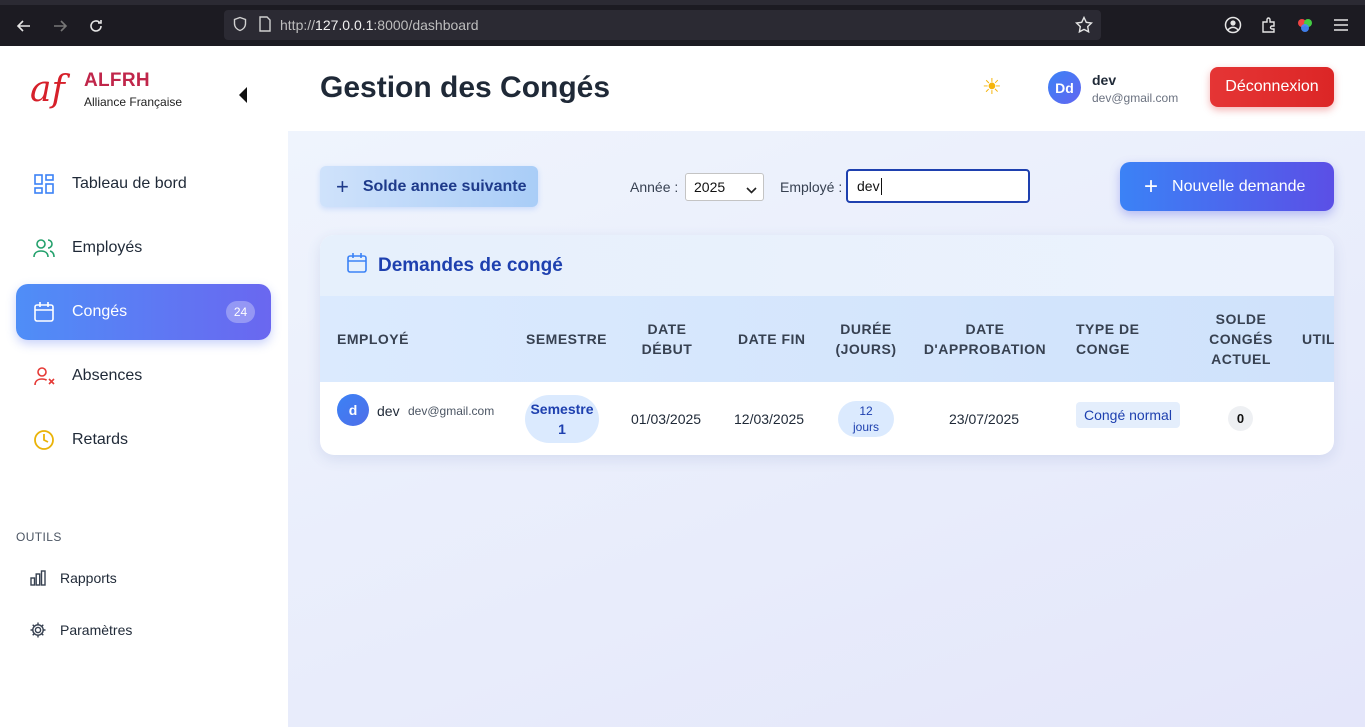  What do you see at coordinates (143, 376) in the screenshot?
I see `sidebar-item-absences: Absences` at bounding box center [143, 376].